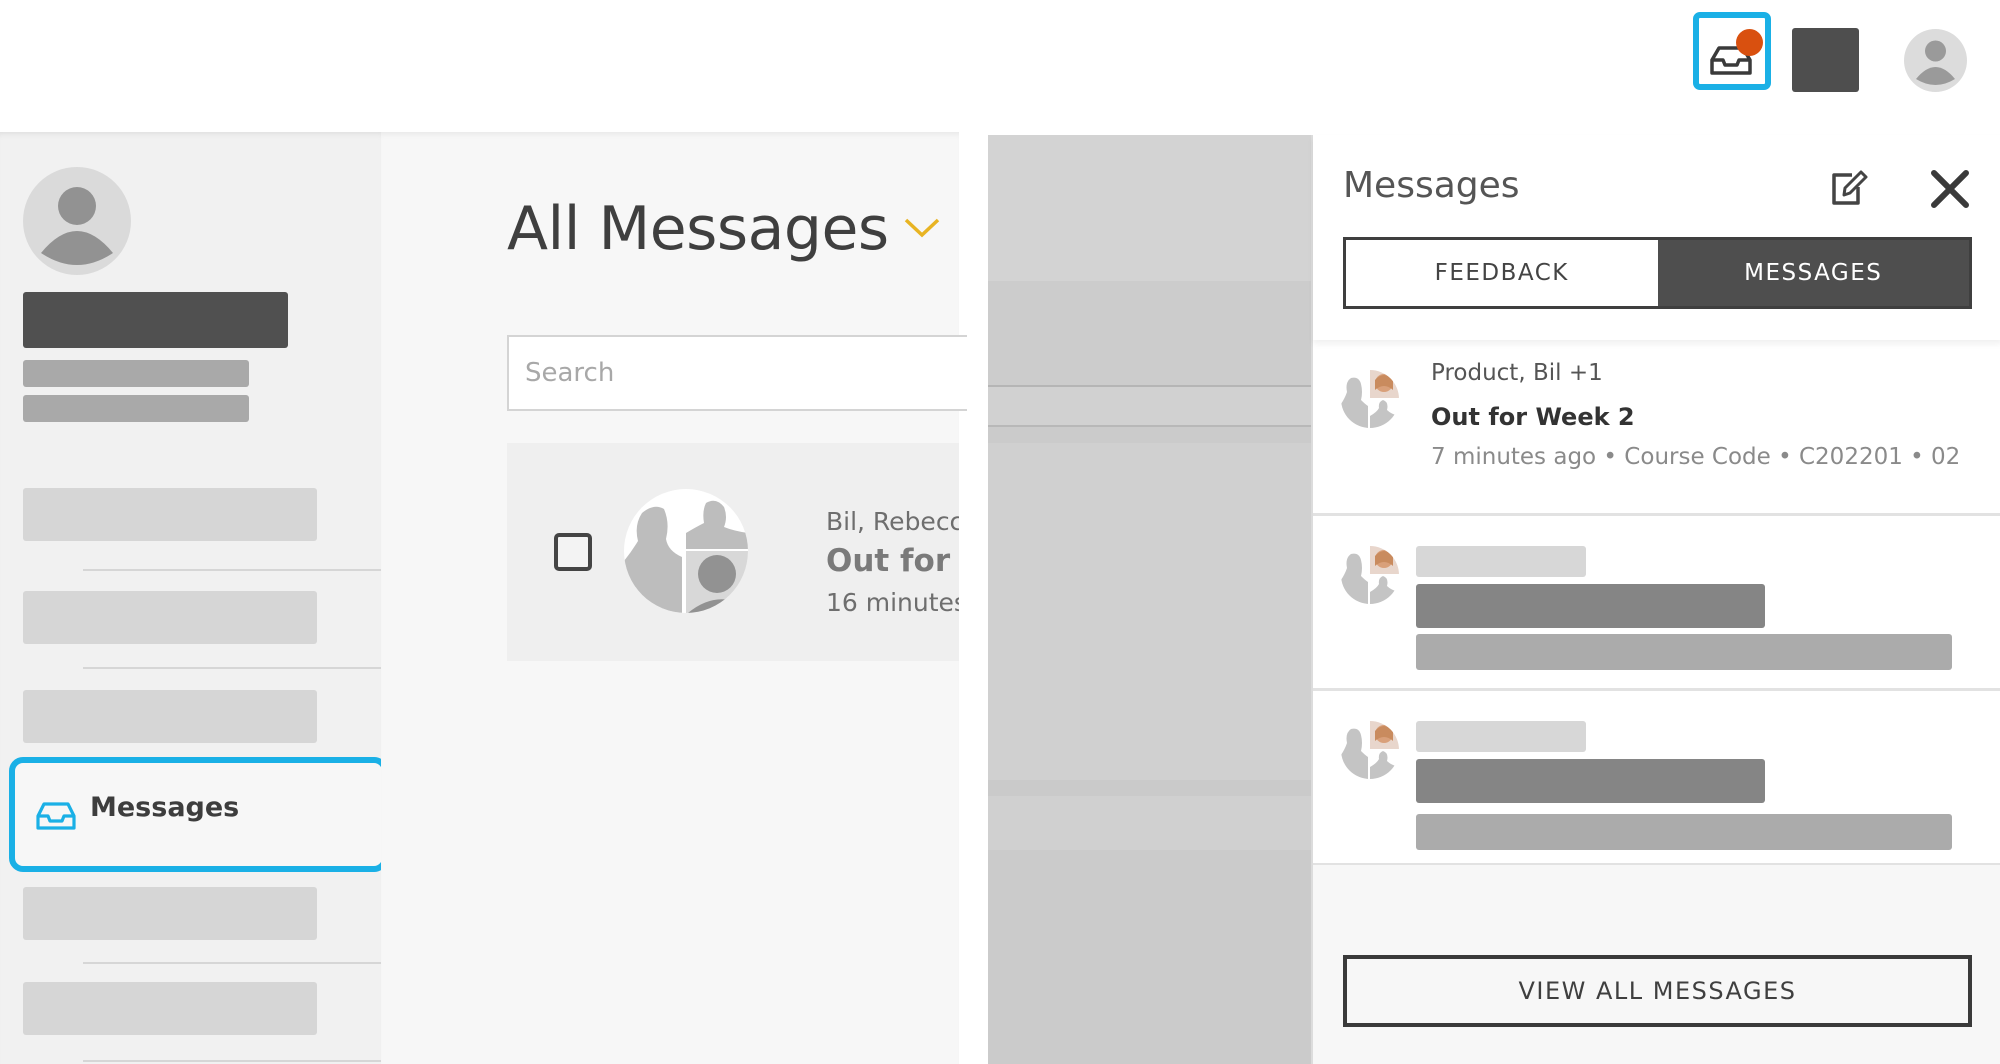  What do you see at coordinates (1732, 51) in the screenshot?
I see `inbox-notifications-button` at bounding box center [1732, 51].